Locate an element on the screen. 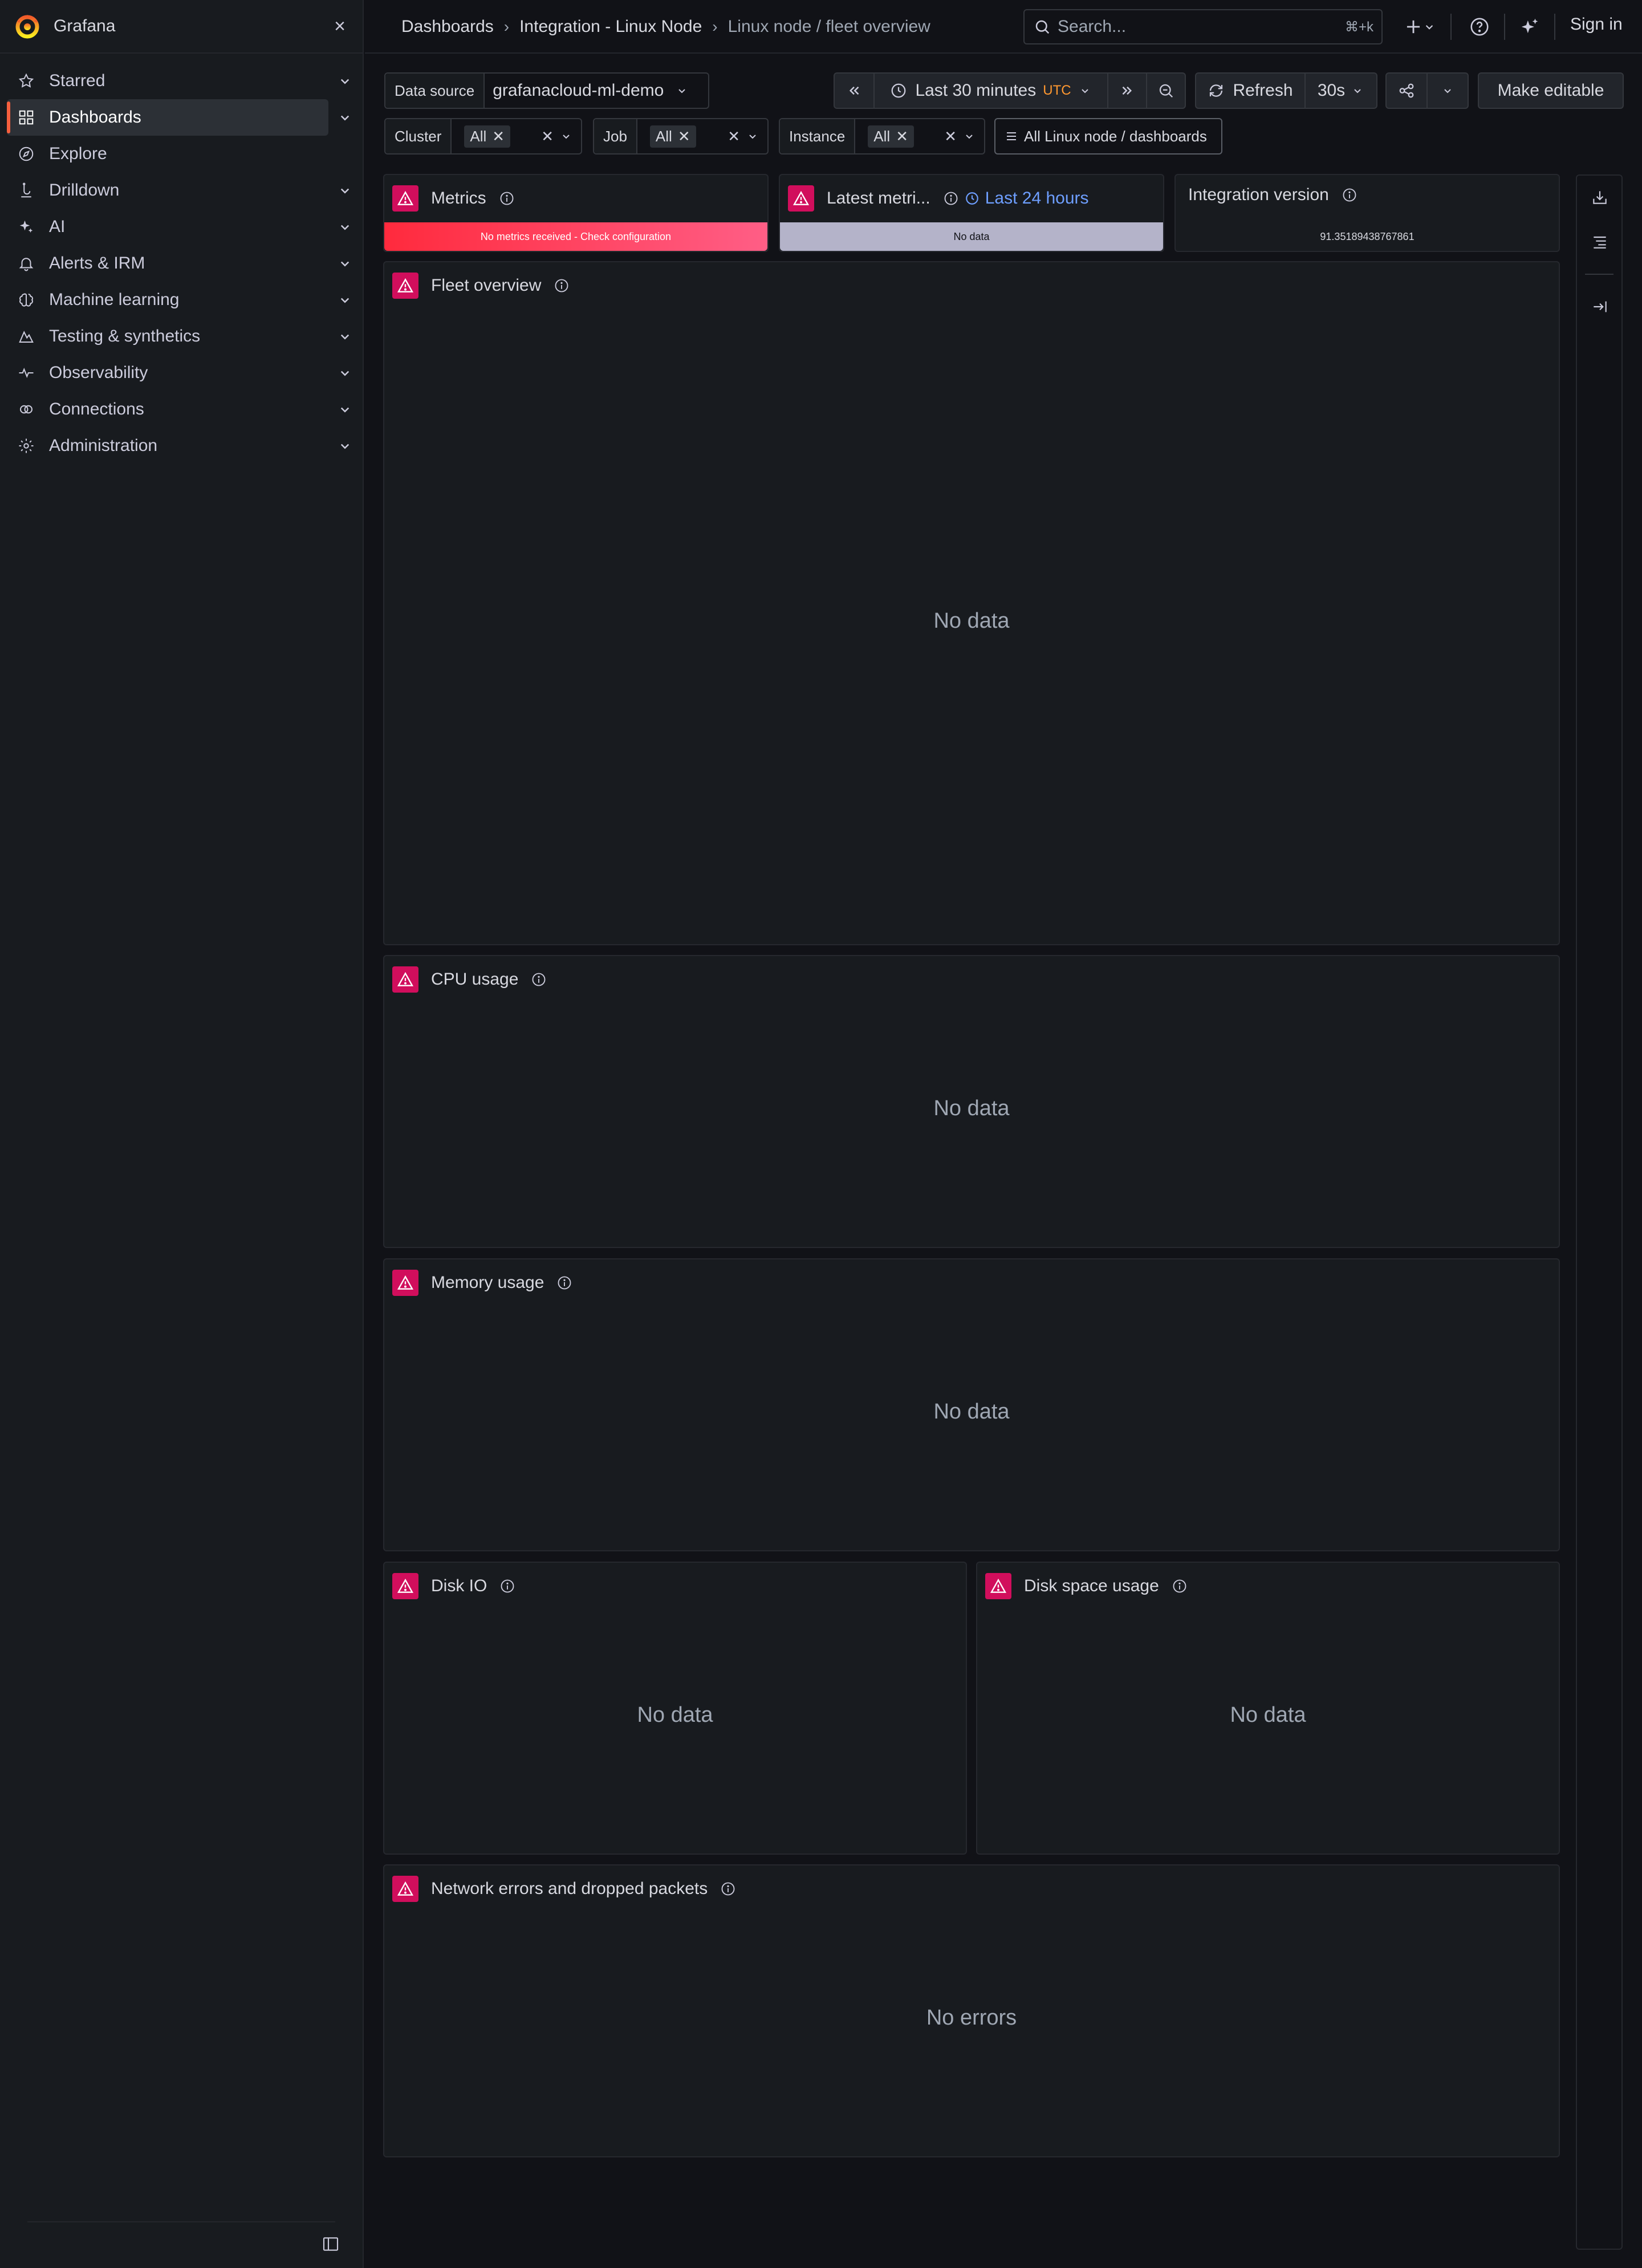 The width and height of the screenshot is (1642, 2268). nav-item-administration: Administration is located at coordinates (182, 446).